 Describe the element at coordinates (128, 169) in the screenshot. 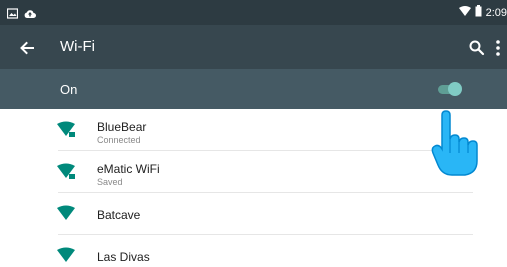

I see `network-name: eMatic WiFi` at that location.